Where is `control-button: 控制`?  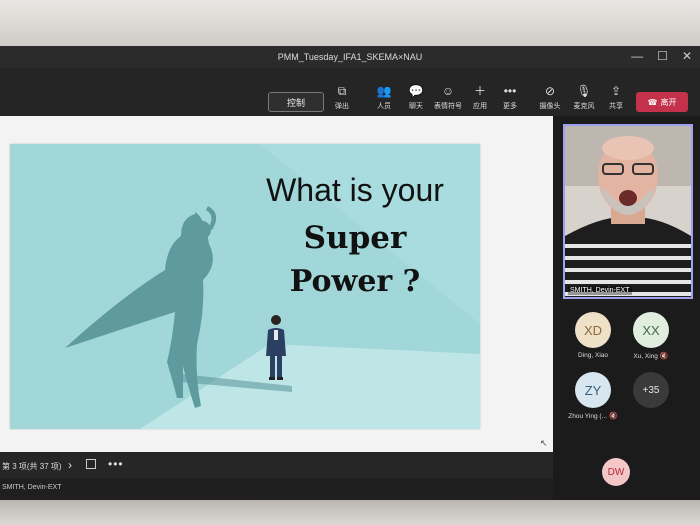 control-button: 控制 is located at coordinates (296, 102).